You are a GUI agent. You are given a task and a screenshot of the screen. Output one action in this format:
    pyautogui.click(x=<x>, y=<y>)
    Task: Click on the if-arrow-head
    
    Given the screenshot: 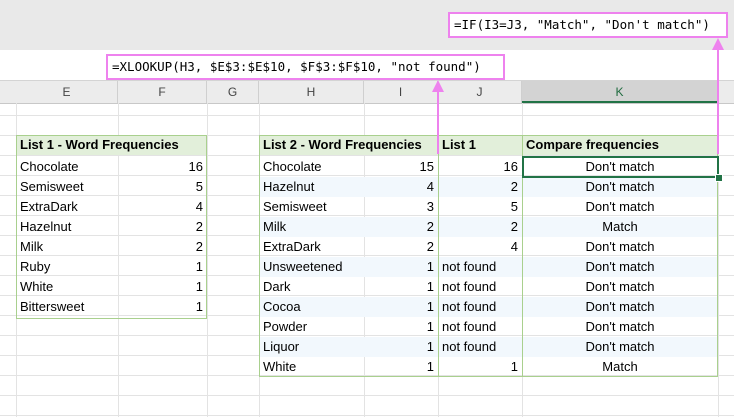 What is the action you would take?
    pyautogui.click(x=718, y=44)
    